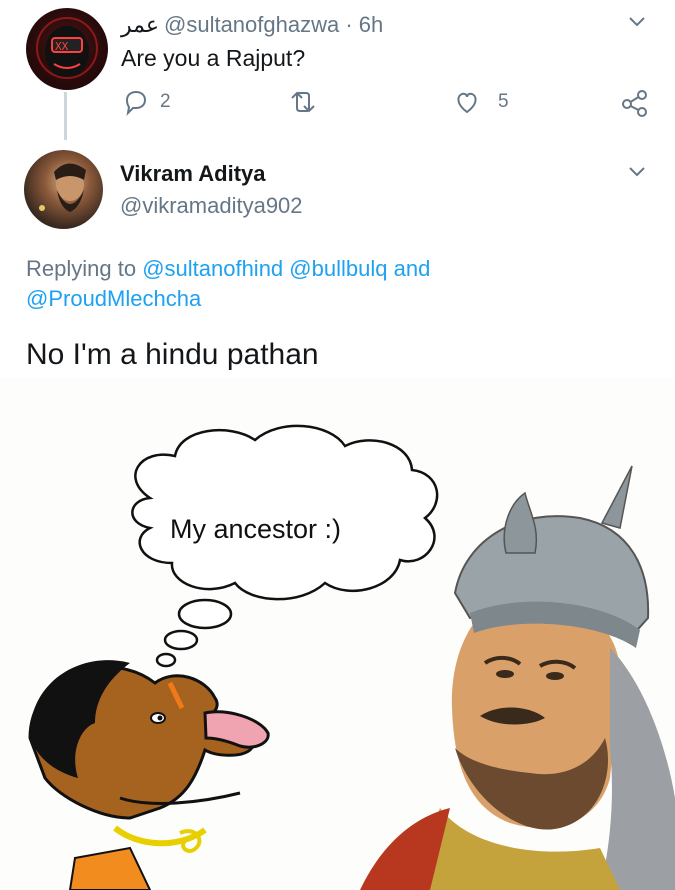  I want to click on thread-connector-line, so click(65, 116).